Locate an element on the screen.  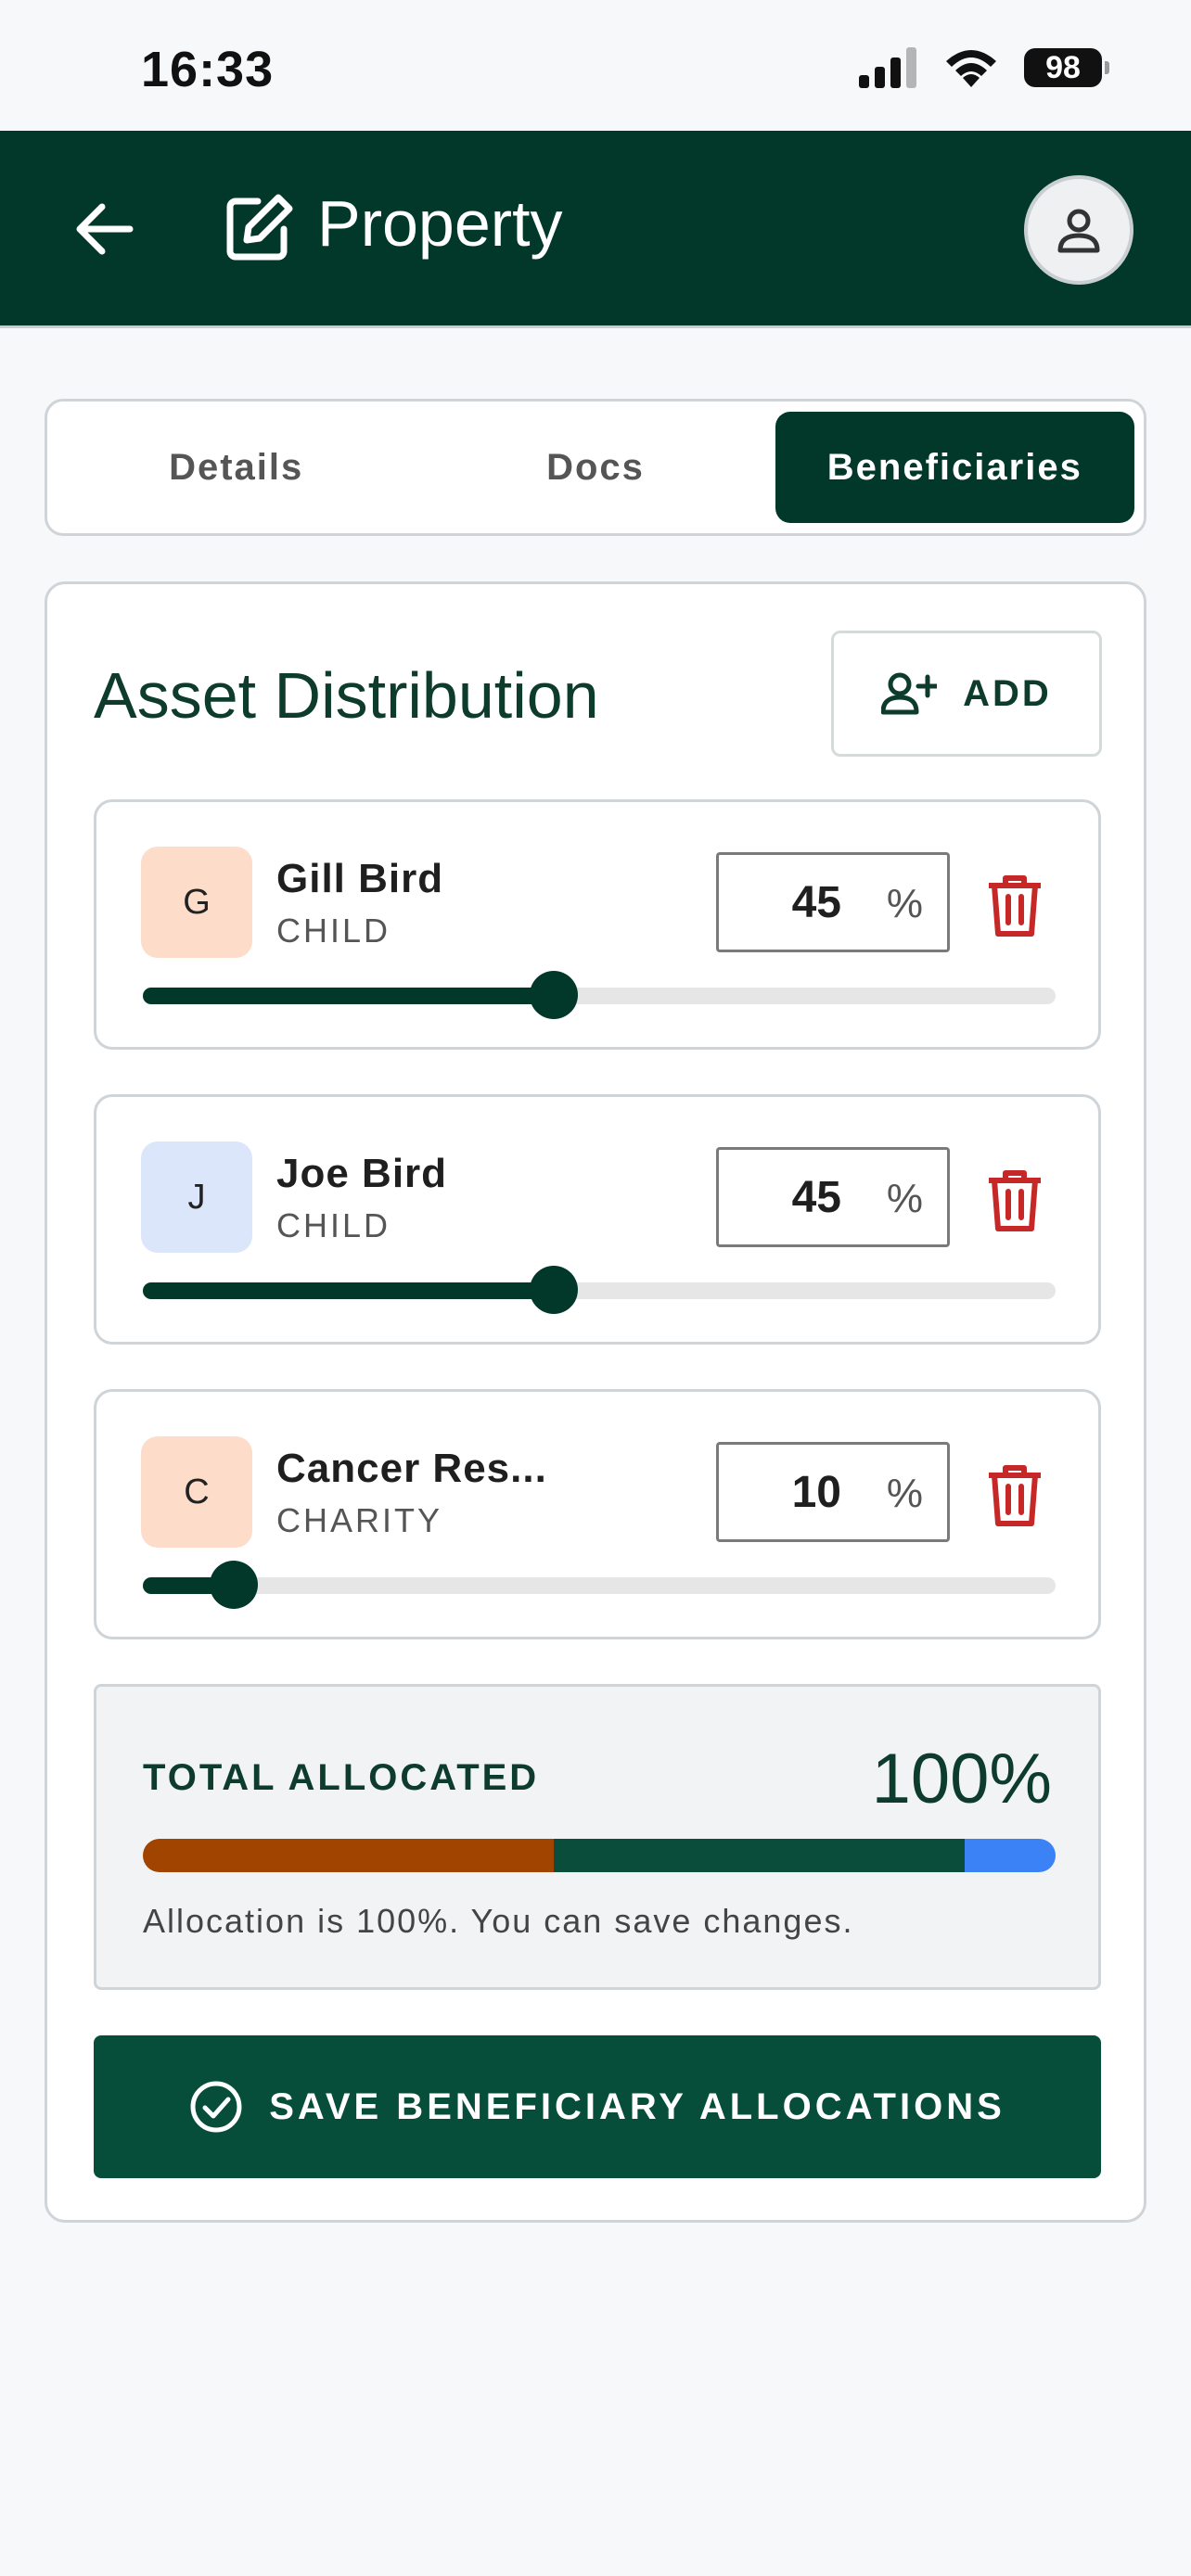
beneficiary-avatar: C is located at coordinates (196, 1492).